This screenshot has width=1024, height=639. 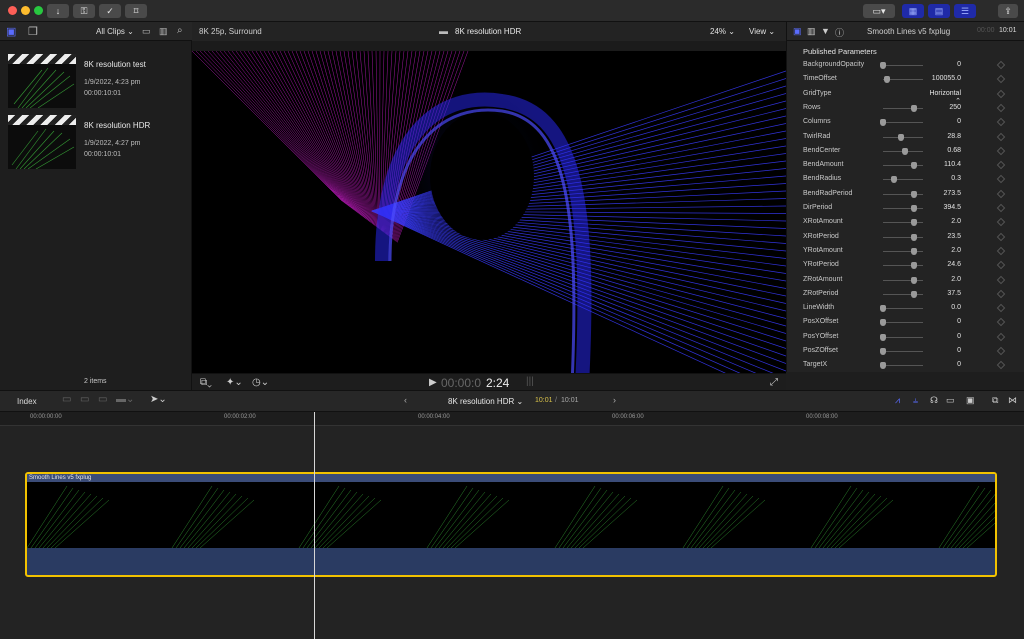 What do you see at coordinates (110, 11) in the screenshot?
I see `background-tasks-button: ✓` at bounding box center [110, 11].